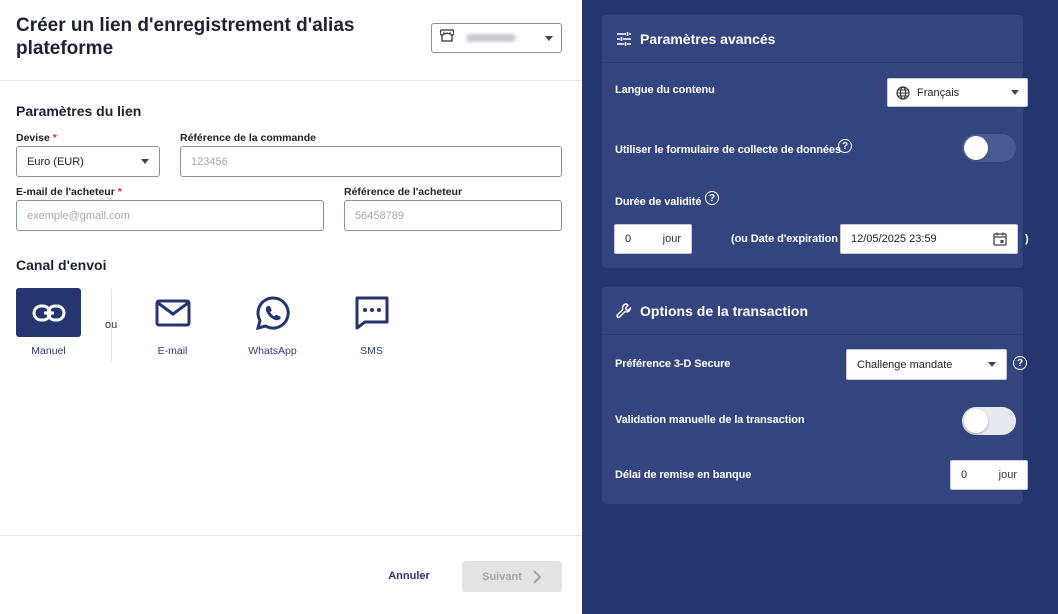 Image resolution: width=1058 pixels, height=614 pixels. Describe the element at coordinates (409, 576) in the screenshot. I see `cancel-button: Annuler` at that location.